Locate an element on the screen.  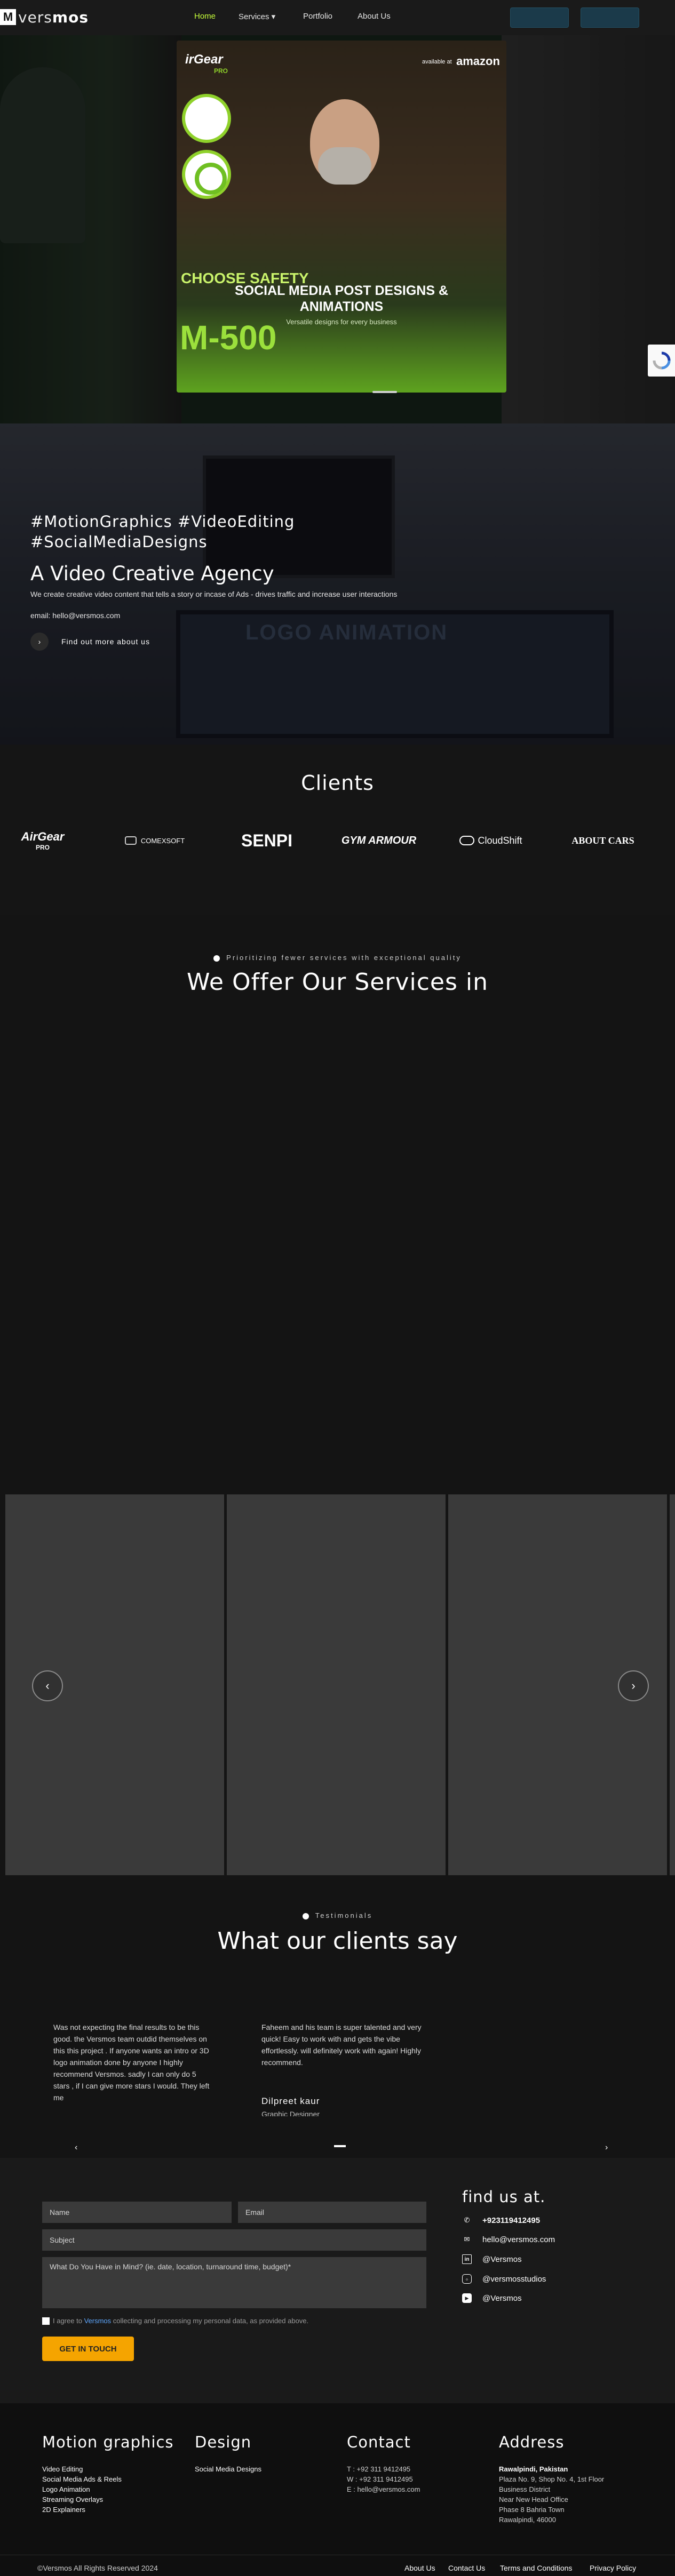
consent-checkbox is located at coordinates (46, 2321).